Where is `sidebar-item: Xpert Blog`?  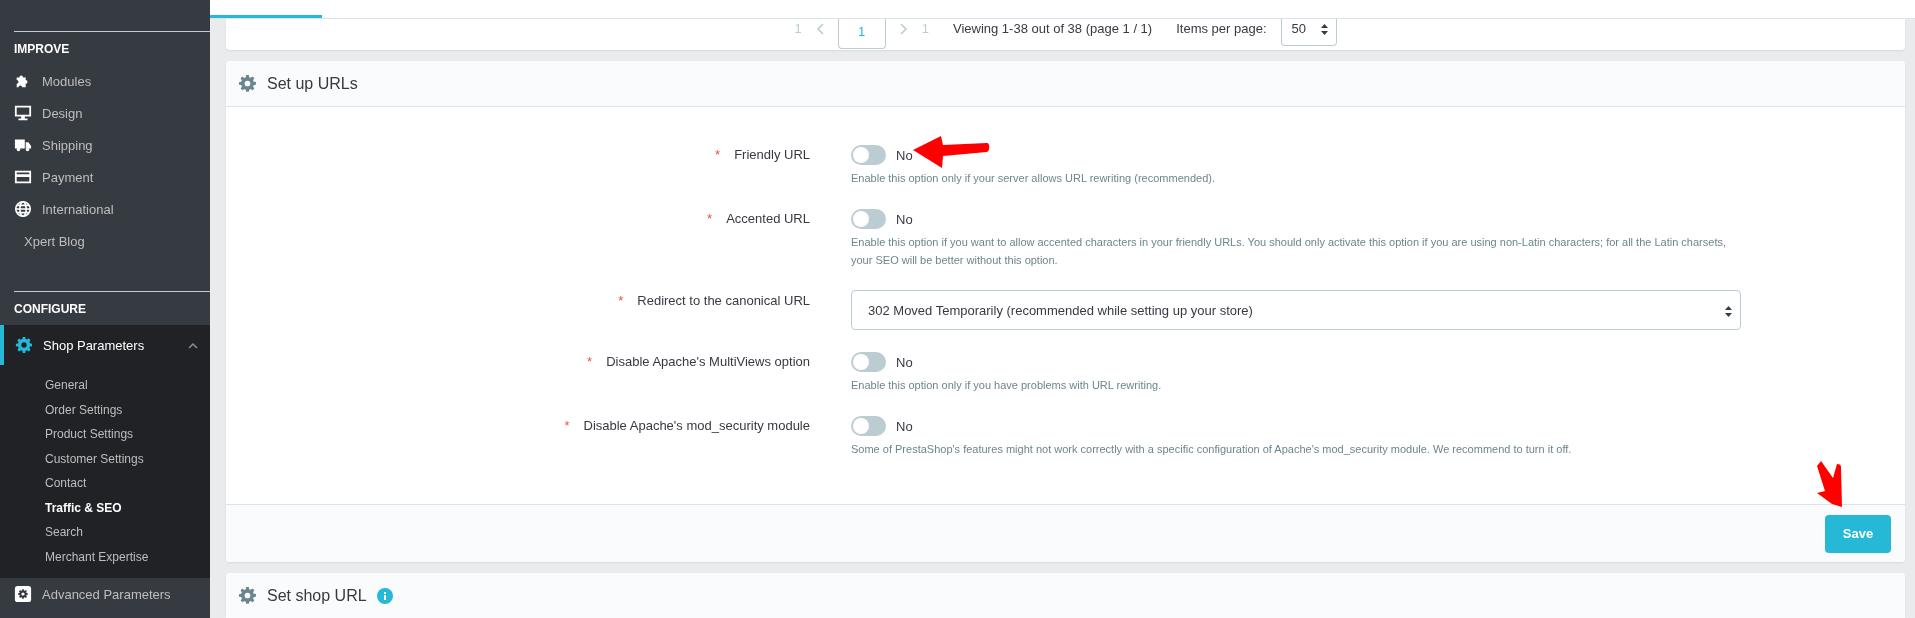 sidebar-item: Xpert Blog is located at coordinates (105, 241).